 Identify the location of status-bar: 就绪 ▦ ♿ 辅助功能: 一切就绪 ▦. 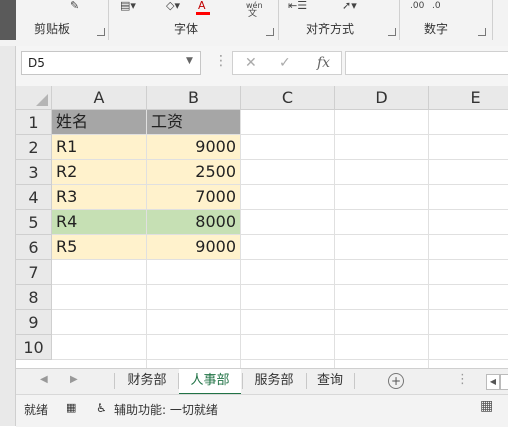
(262, 410).